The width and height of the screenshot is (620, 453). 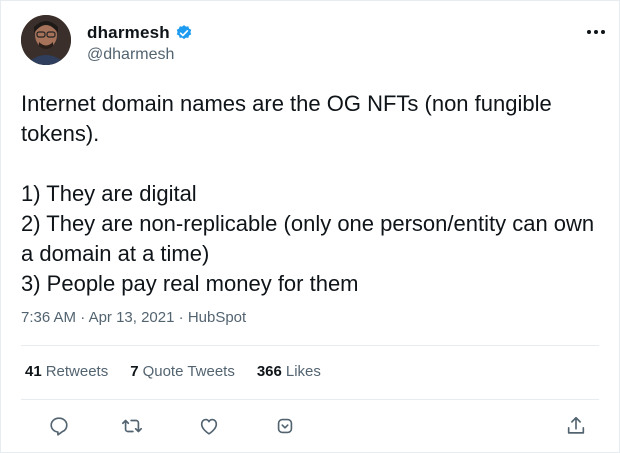 I want to click on likes-stat: 366 Likes, so click(x=289, y=371).